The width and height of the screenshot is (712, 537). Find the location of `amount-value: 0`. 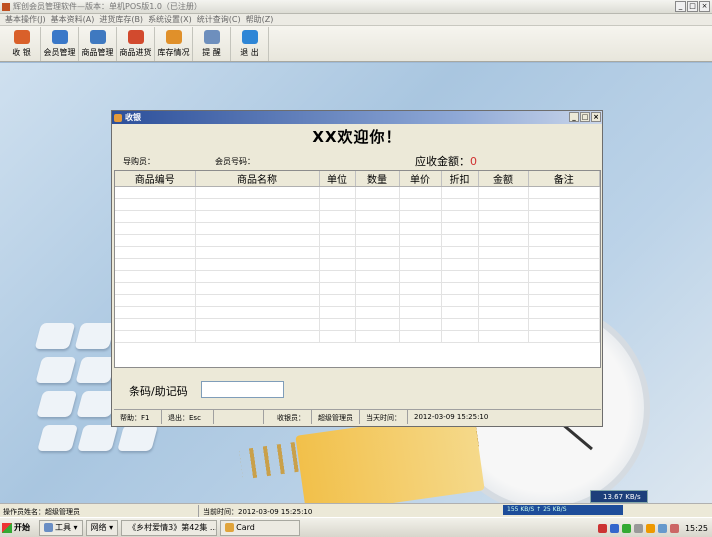

amount-value: 0 is located at coordinates (473, 161).